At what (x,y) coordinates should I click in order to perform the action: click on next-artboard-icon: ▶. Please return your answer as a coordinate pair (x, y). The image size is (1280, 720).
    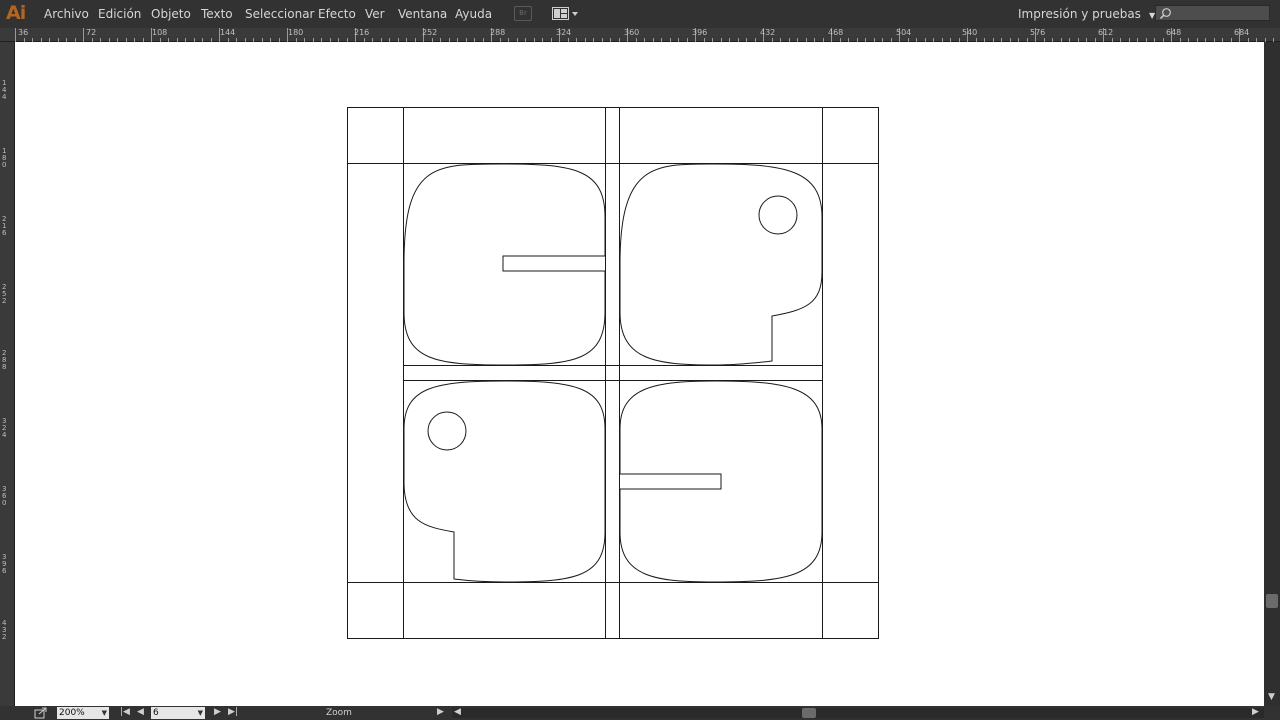
    Looking at the image, I should click on (217, 712).